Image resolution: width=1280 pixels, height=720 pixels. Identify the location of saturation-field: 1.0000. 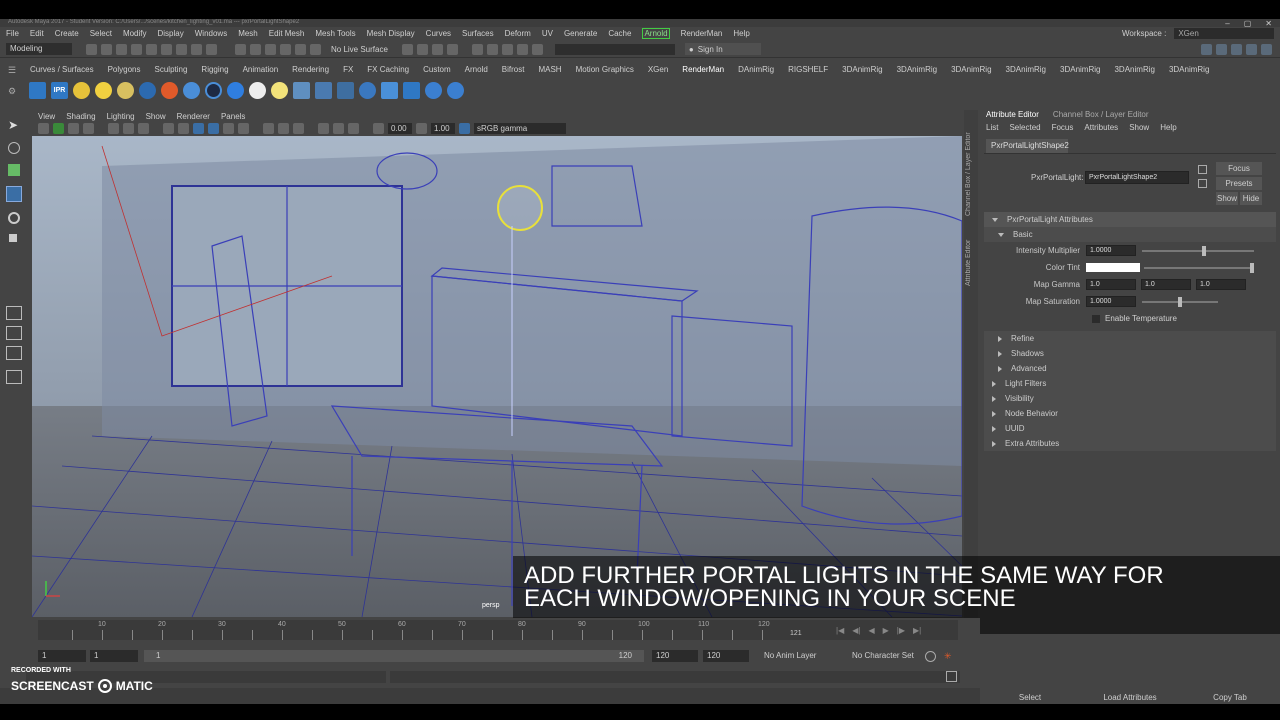
(1111, 301).